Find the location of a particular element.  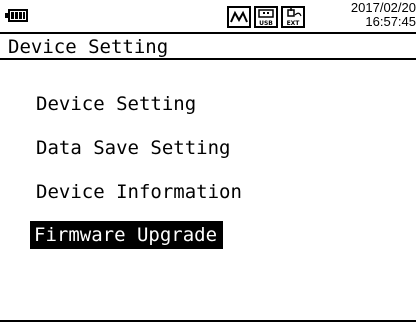

status-icons: USB EXT is located at coordinates (266, 17).